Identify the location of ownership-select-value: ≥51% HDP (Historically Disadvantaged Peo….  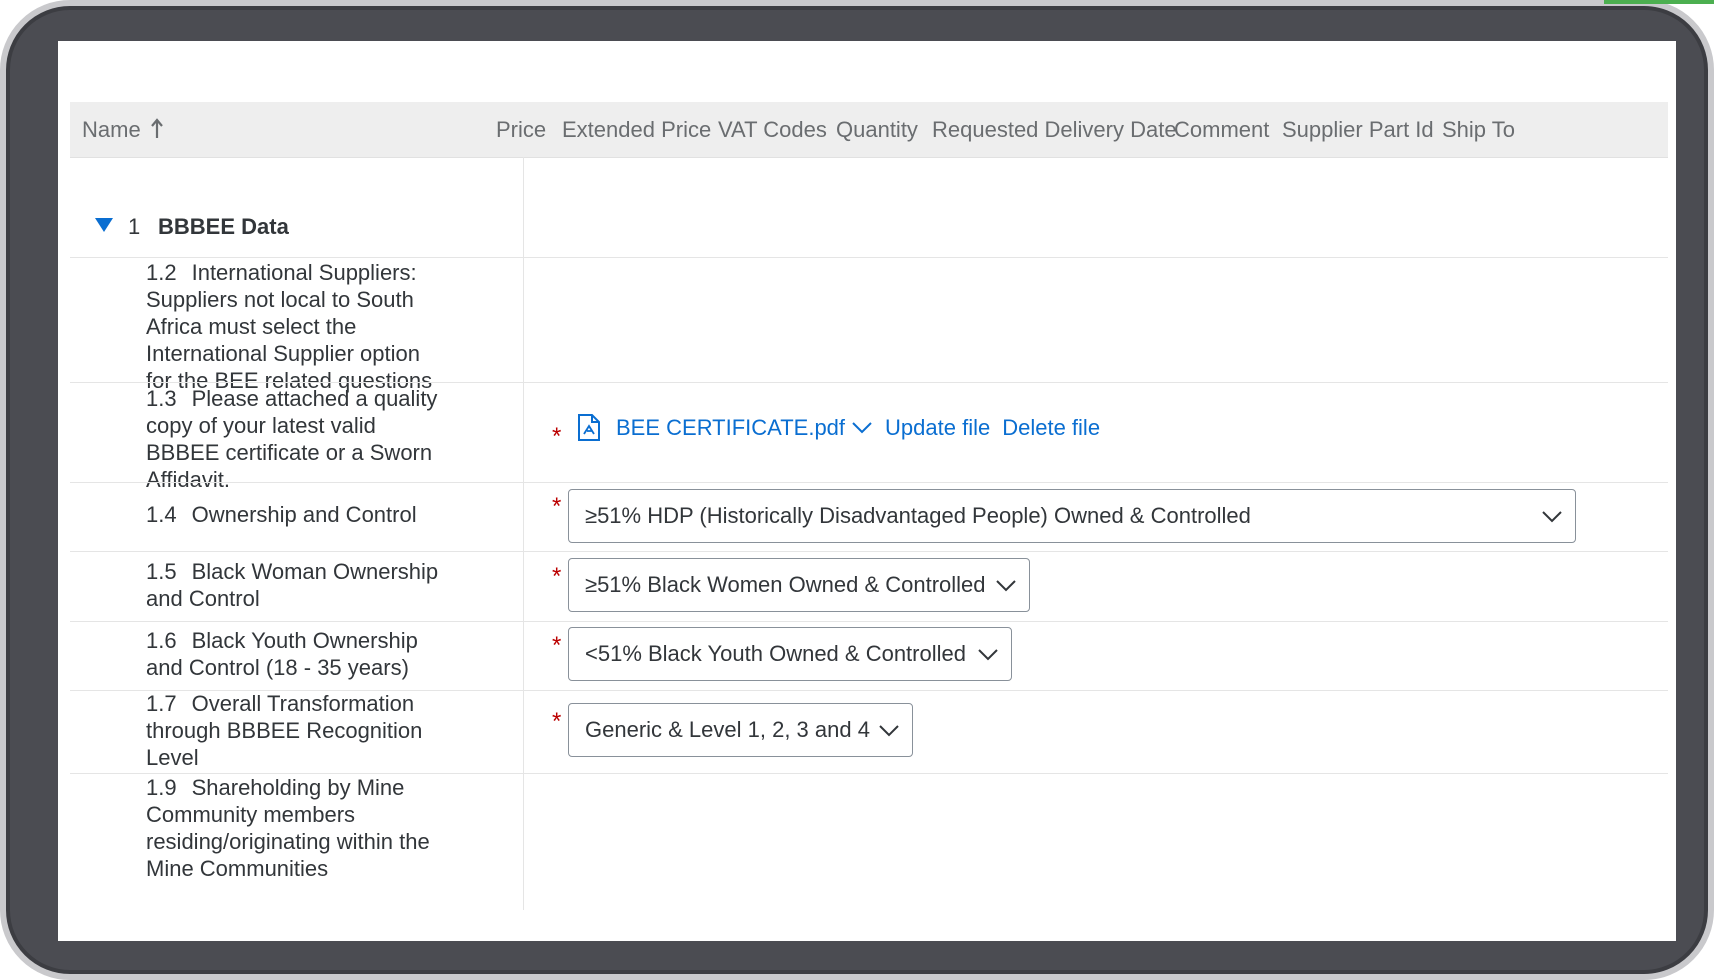
(918, 515).